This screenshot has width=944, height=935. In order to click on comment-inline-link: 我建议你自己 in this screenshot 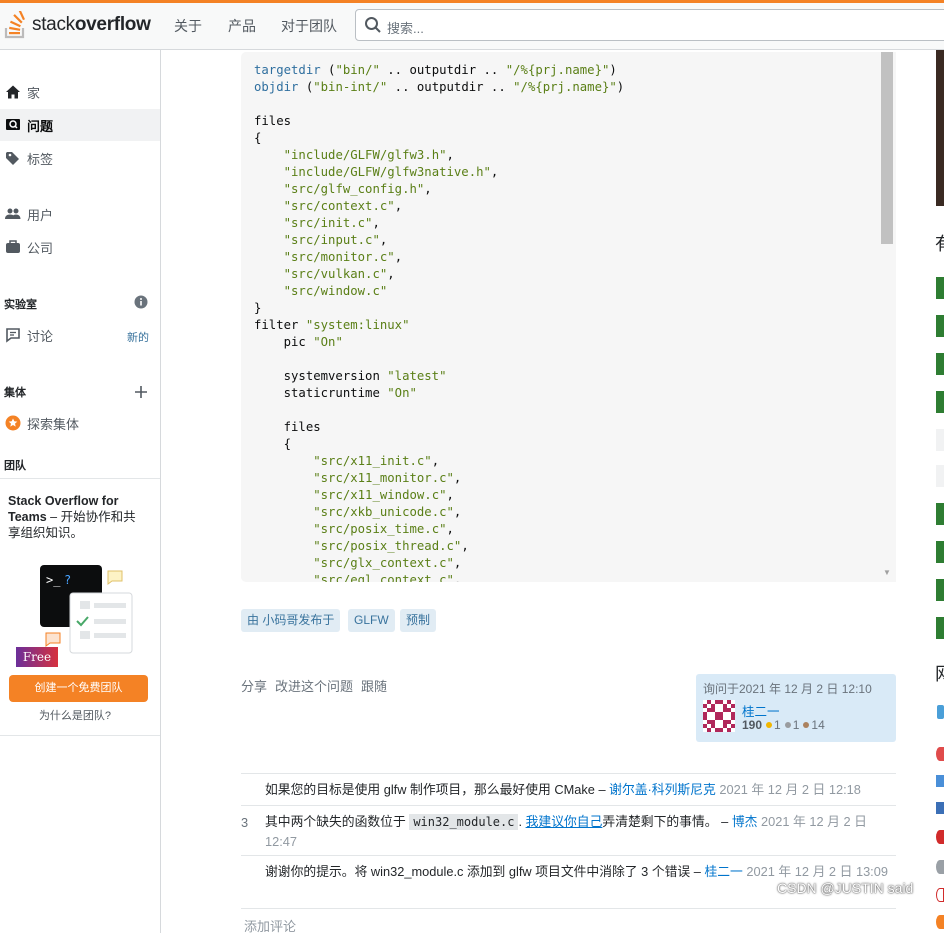, I will do `click(564, 821)`.